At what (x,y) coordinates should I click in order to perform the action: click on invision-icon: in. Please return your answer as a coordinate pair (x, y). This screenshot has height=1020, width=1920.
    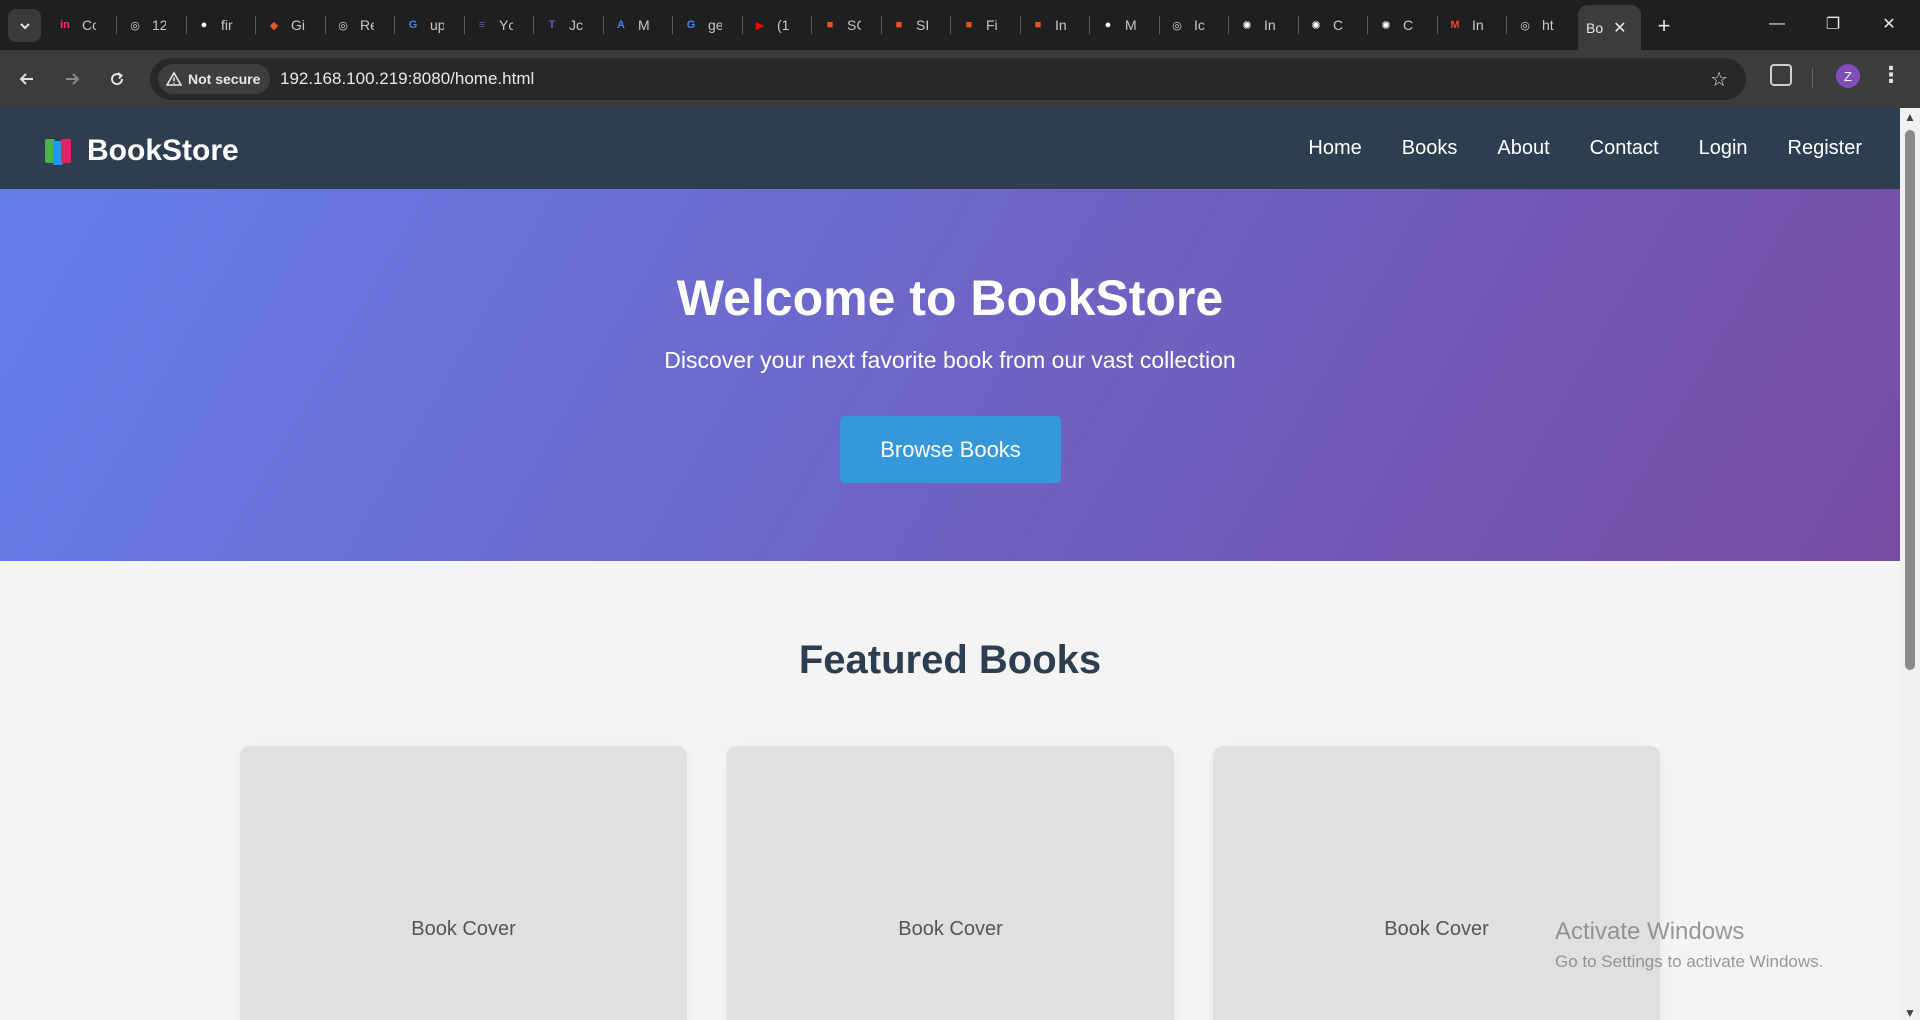
    Looking at the image, I should click on (65, 25).